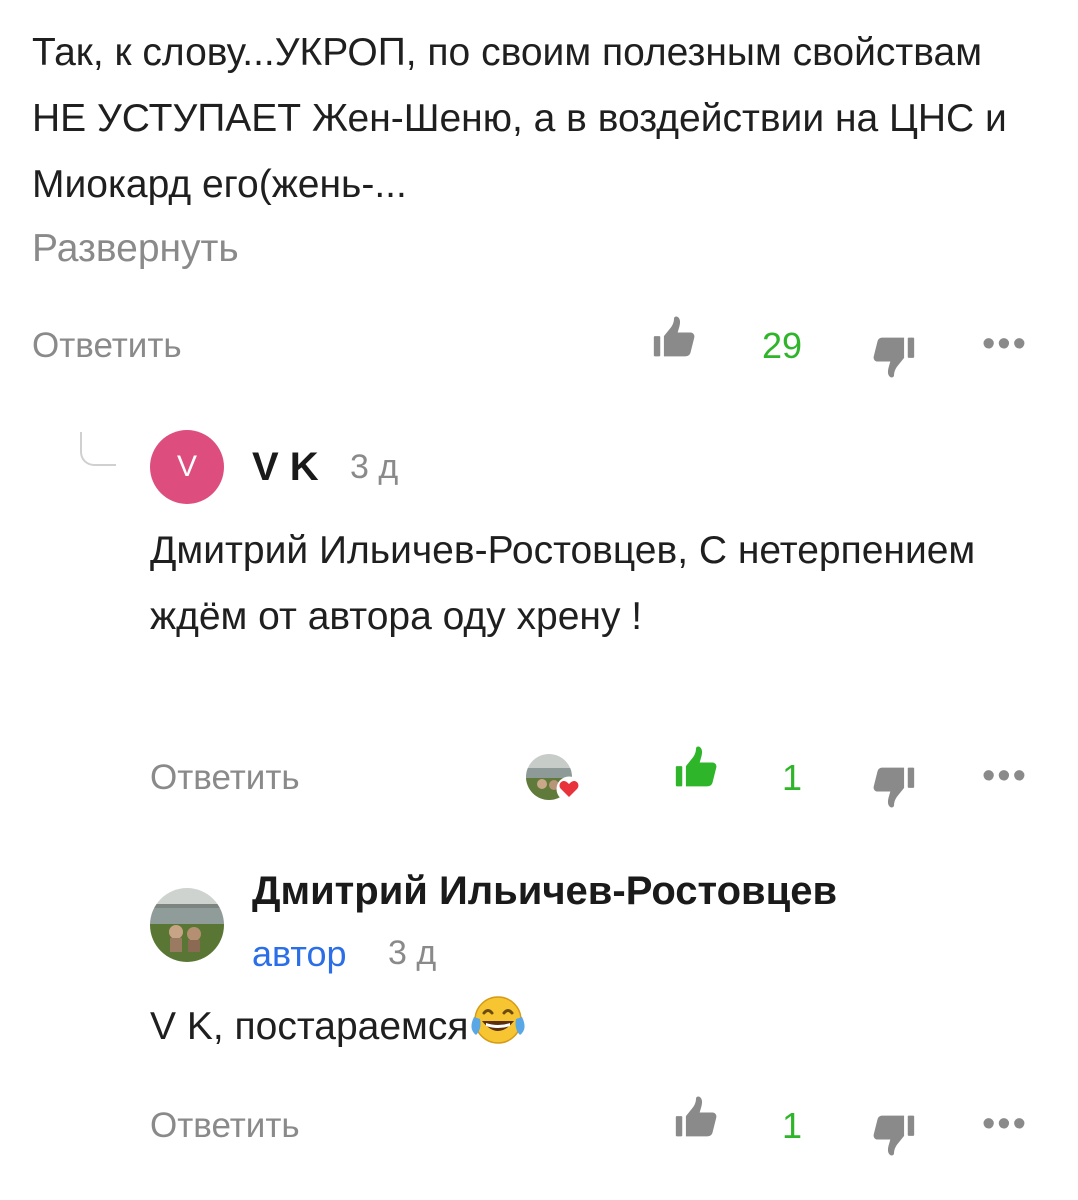 The height and width of the screenshot is (1200, 1078). Describe the element at coordinates (299, 953) in the screenshot. I see `author-badge: автор` at that location.